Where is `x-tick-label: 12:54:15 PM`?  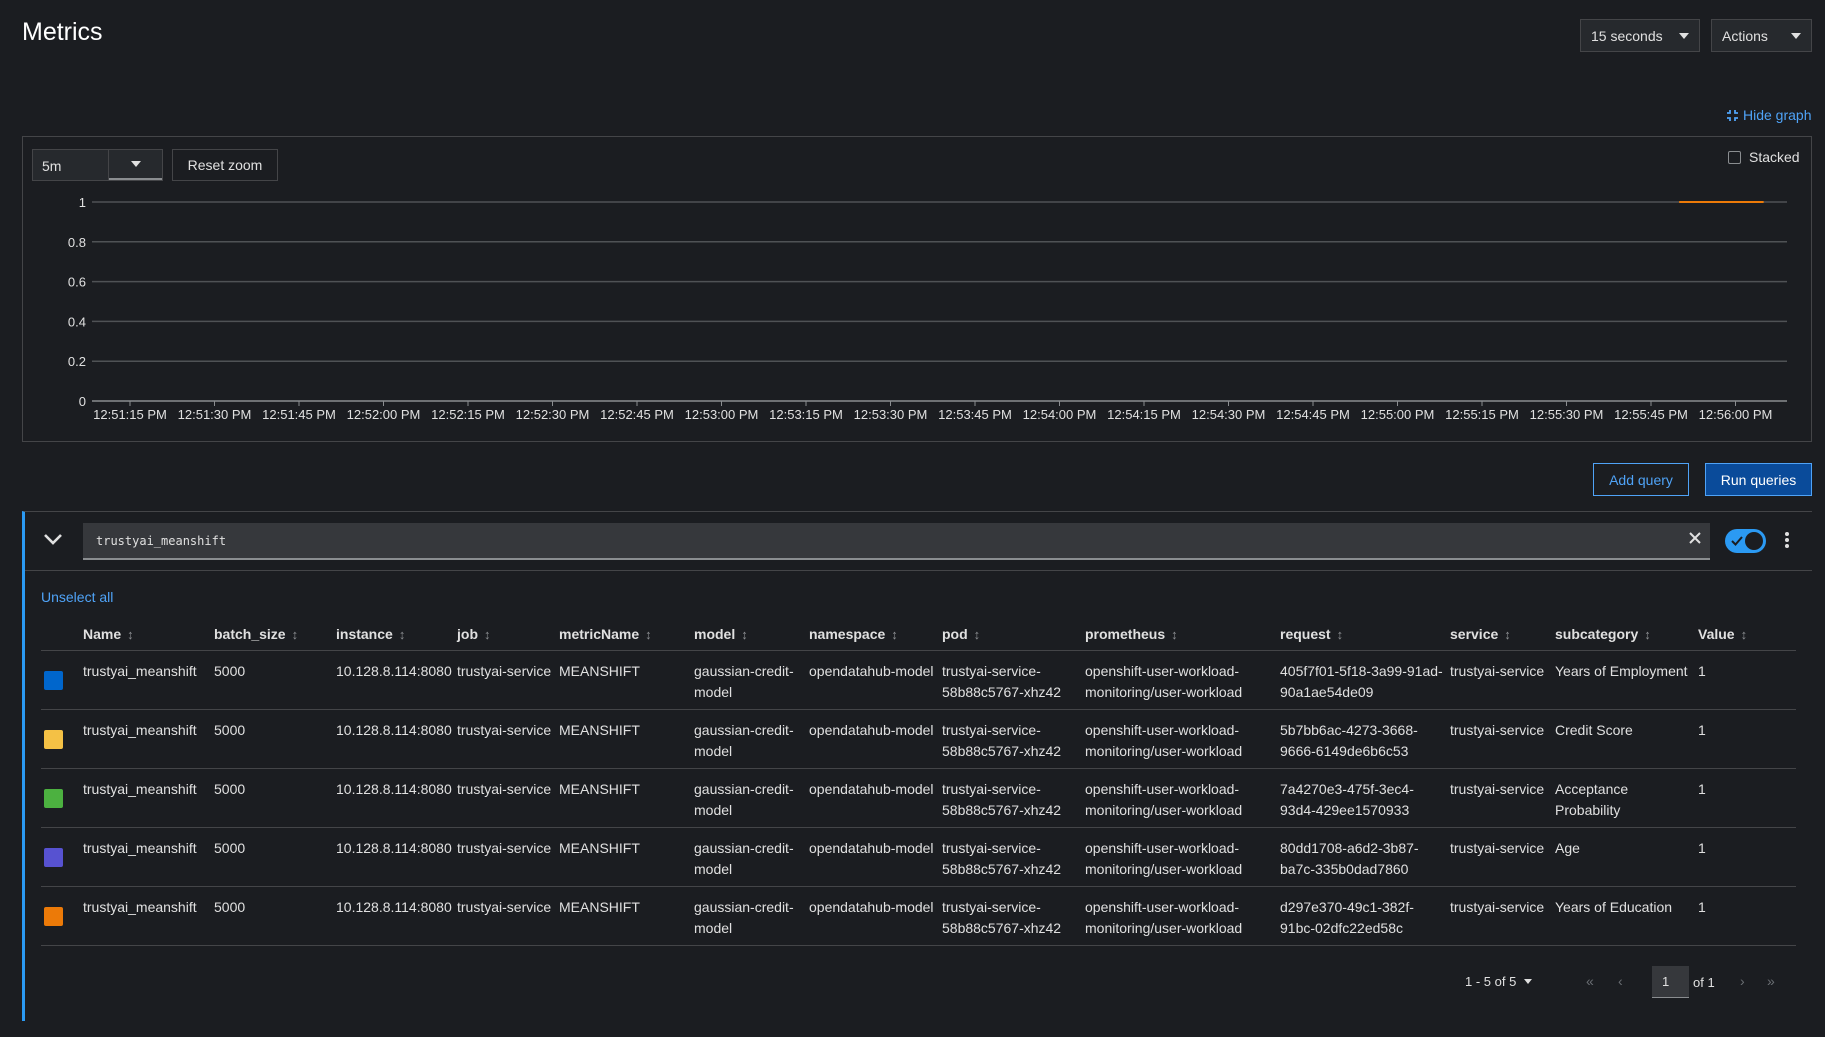
x-tick-label: 12:54:15 PM is located at coordinates (1144, 414).